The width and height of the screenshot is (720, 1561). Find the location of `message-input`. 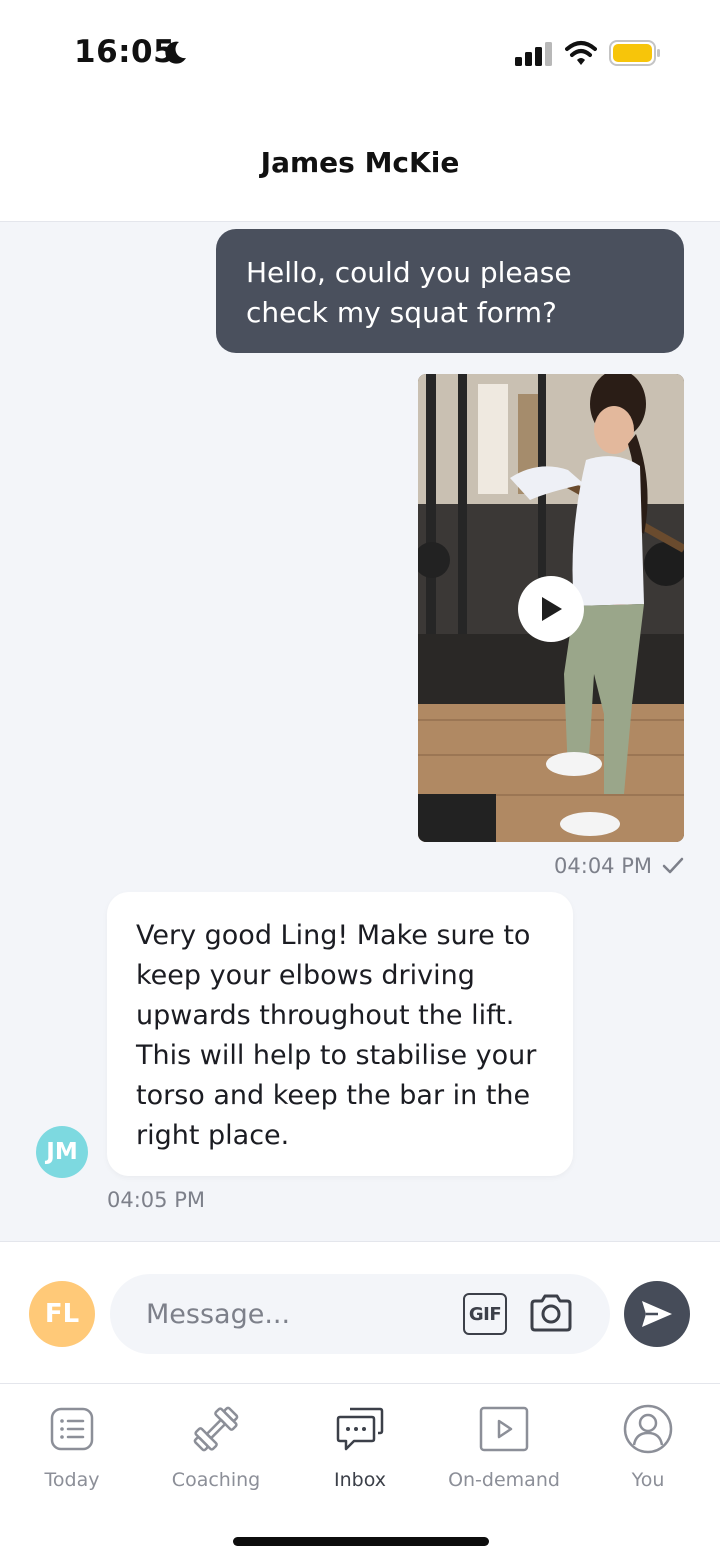

message-input is located at coordinates (296, 1314).